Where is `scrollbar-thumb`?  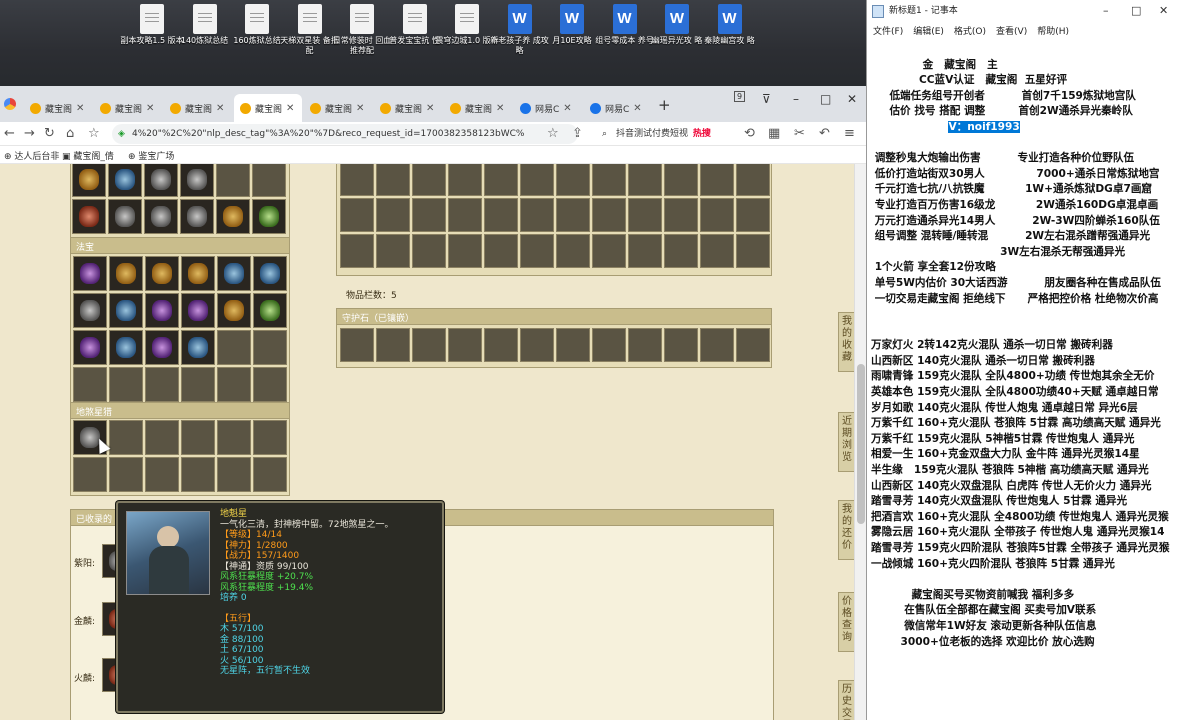
scrollbar-thumb is located at coordinates (861, 444).